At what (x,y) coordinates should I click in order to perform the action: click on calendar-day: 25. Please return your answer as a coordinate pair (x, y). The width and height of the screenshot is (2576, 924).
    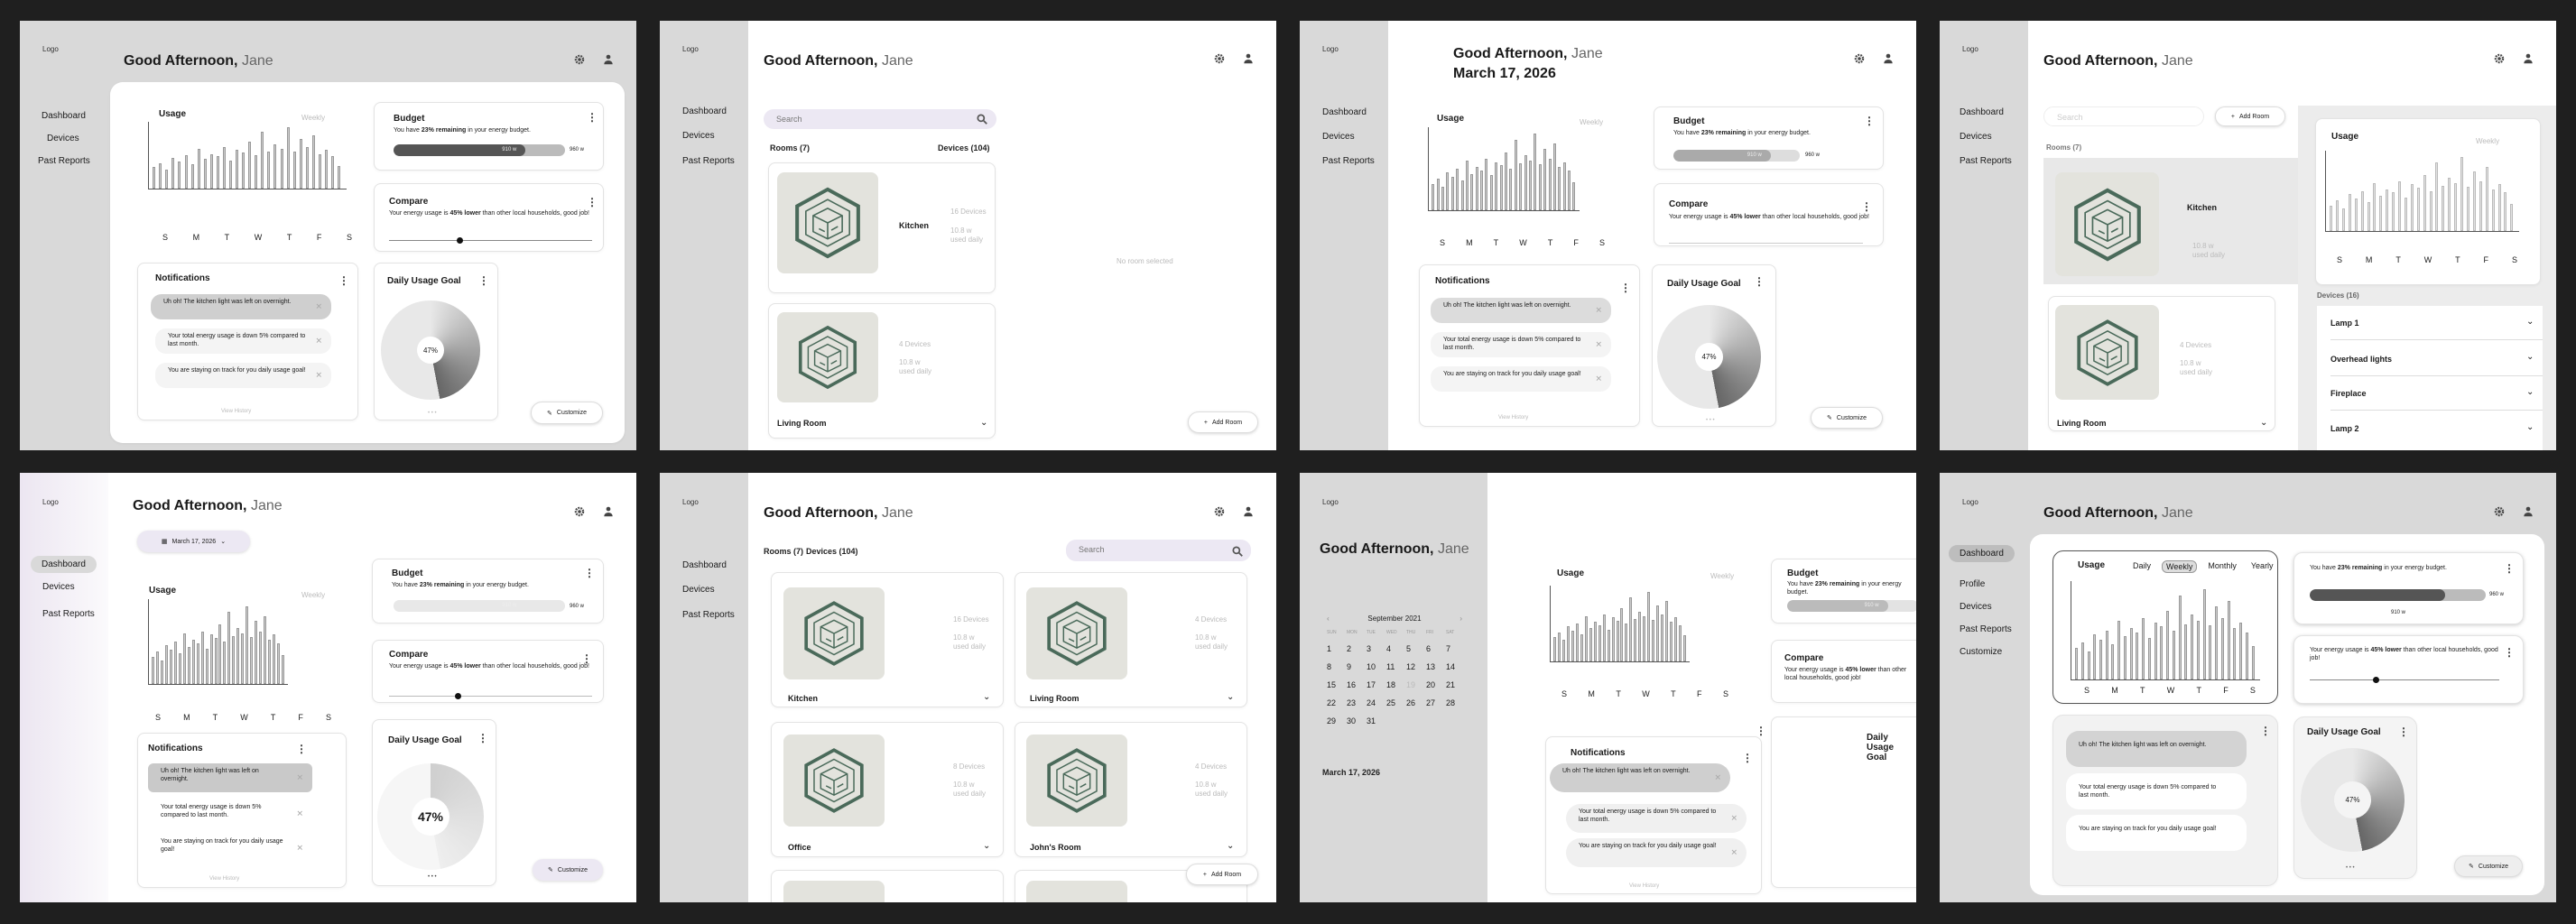
    Looking at the image, I should click on (1396, 702).